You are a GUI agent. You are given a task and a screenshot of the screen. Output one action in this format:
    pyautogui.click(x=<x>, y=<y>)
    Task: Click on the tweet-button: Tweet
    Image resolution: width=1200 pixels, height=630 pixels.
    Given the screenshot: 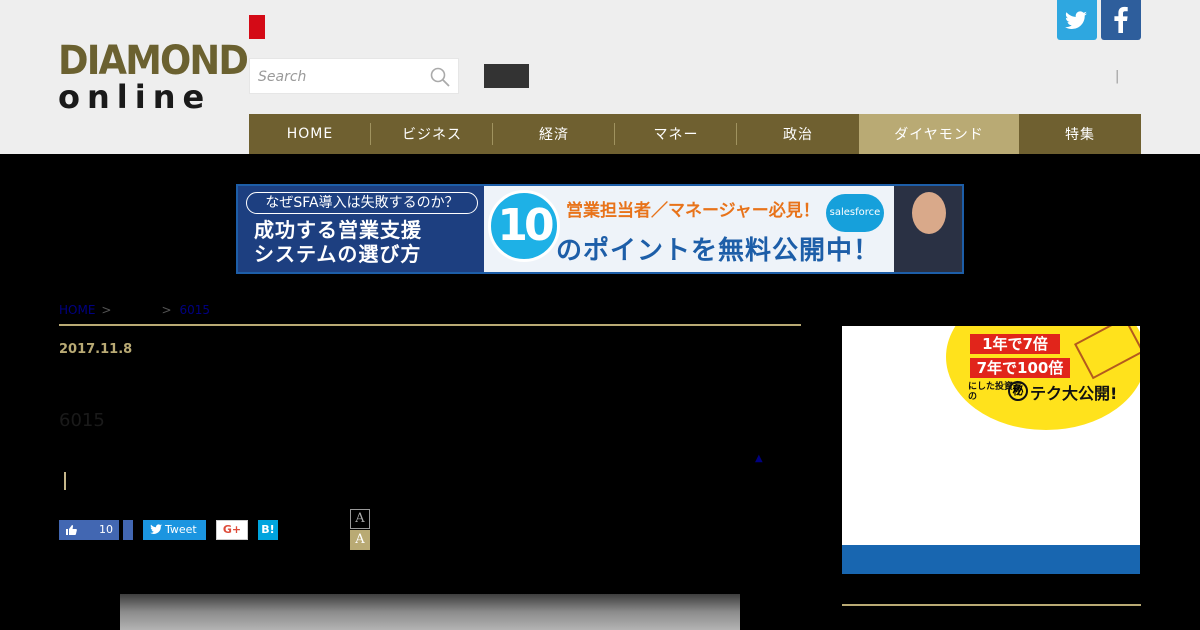 What is the action you would take?
    pyautogui.click(x=174, y=530)
    